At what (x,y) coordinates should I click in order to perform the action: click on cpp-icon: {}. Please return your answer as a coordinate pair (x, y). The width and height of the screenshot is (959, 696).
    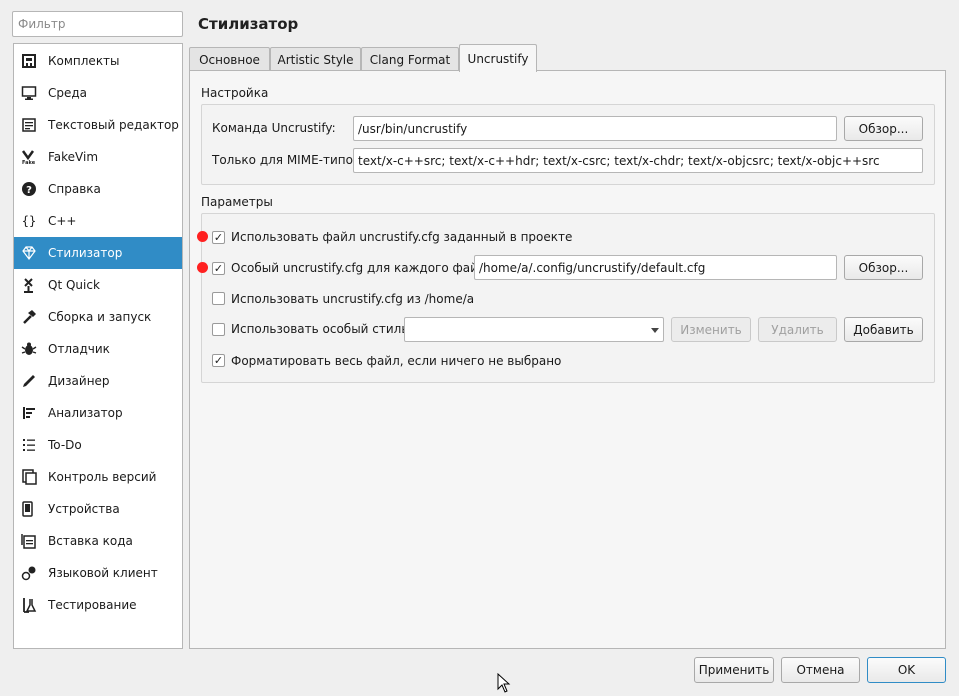
    Looking at the image, I should click on (29, 221).